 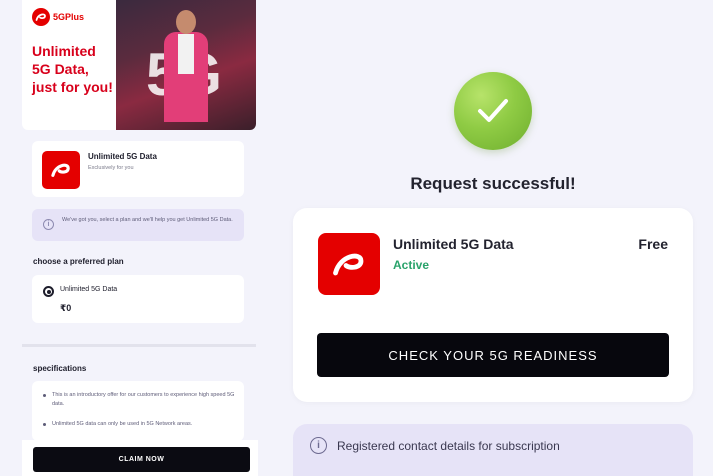 What do you see at coordinates (493, 355) in the screenshot?
I see `check-5g-readiness-button: CHECK YOUR 5G READINESS` at bounding box center [493, 355].